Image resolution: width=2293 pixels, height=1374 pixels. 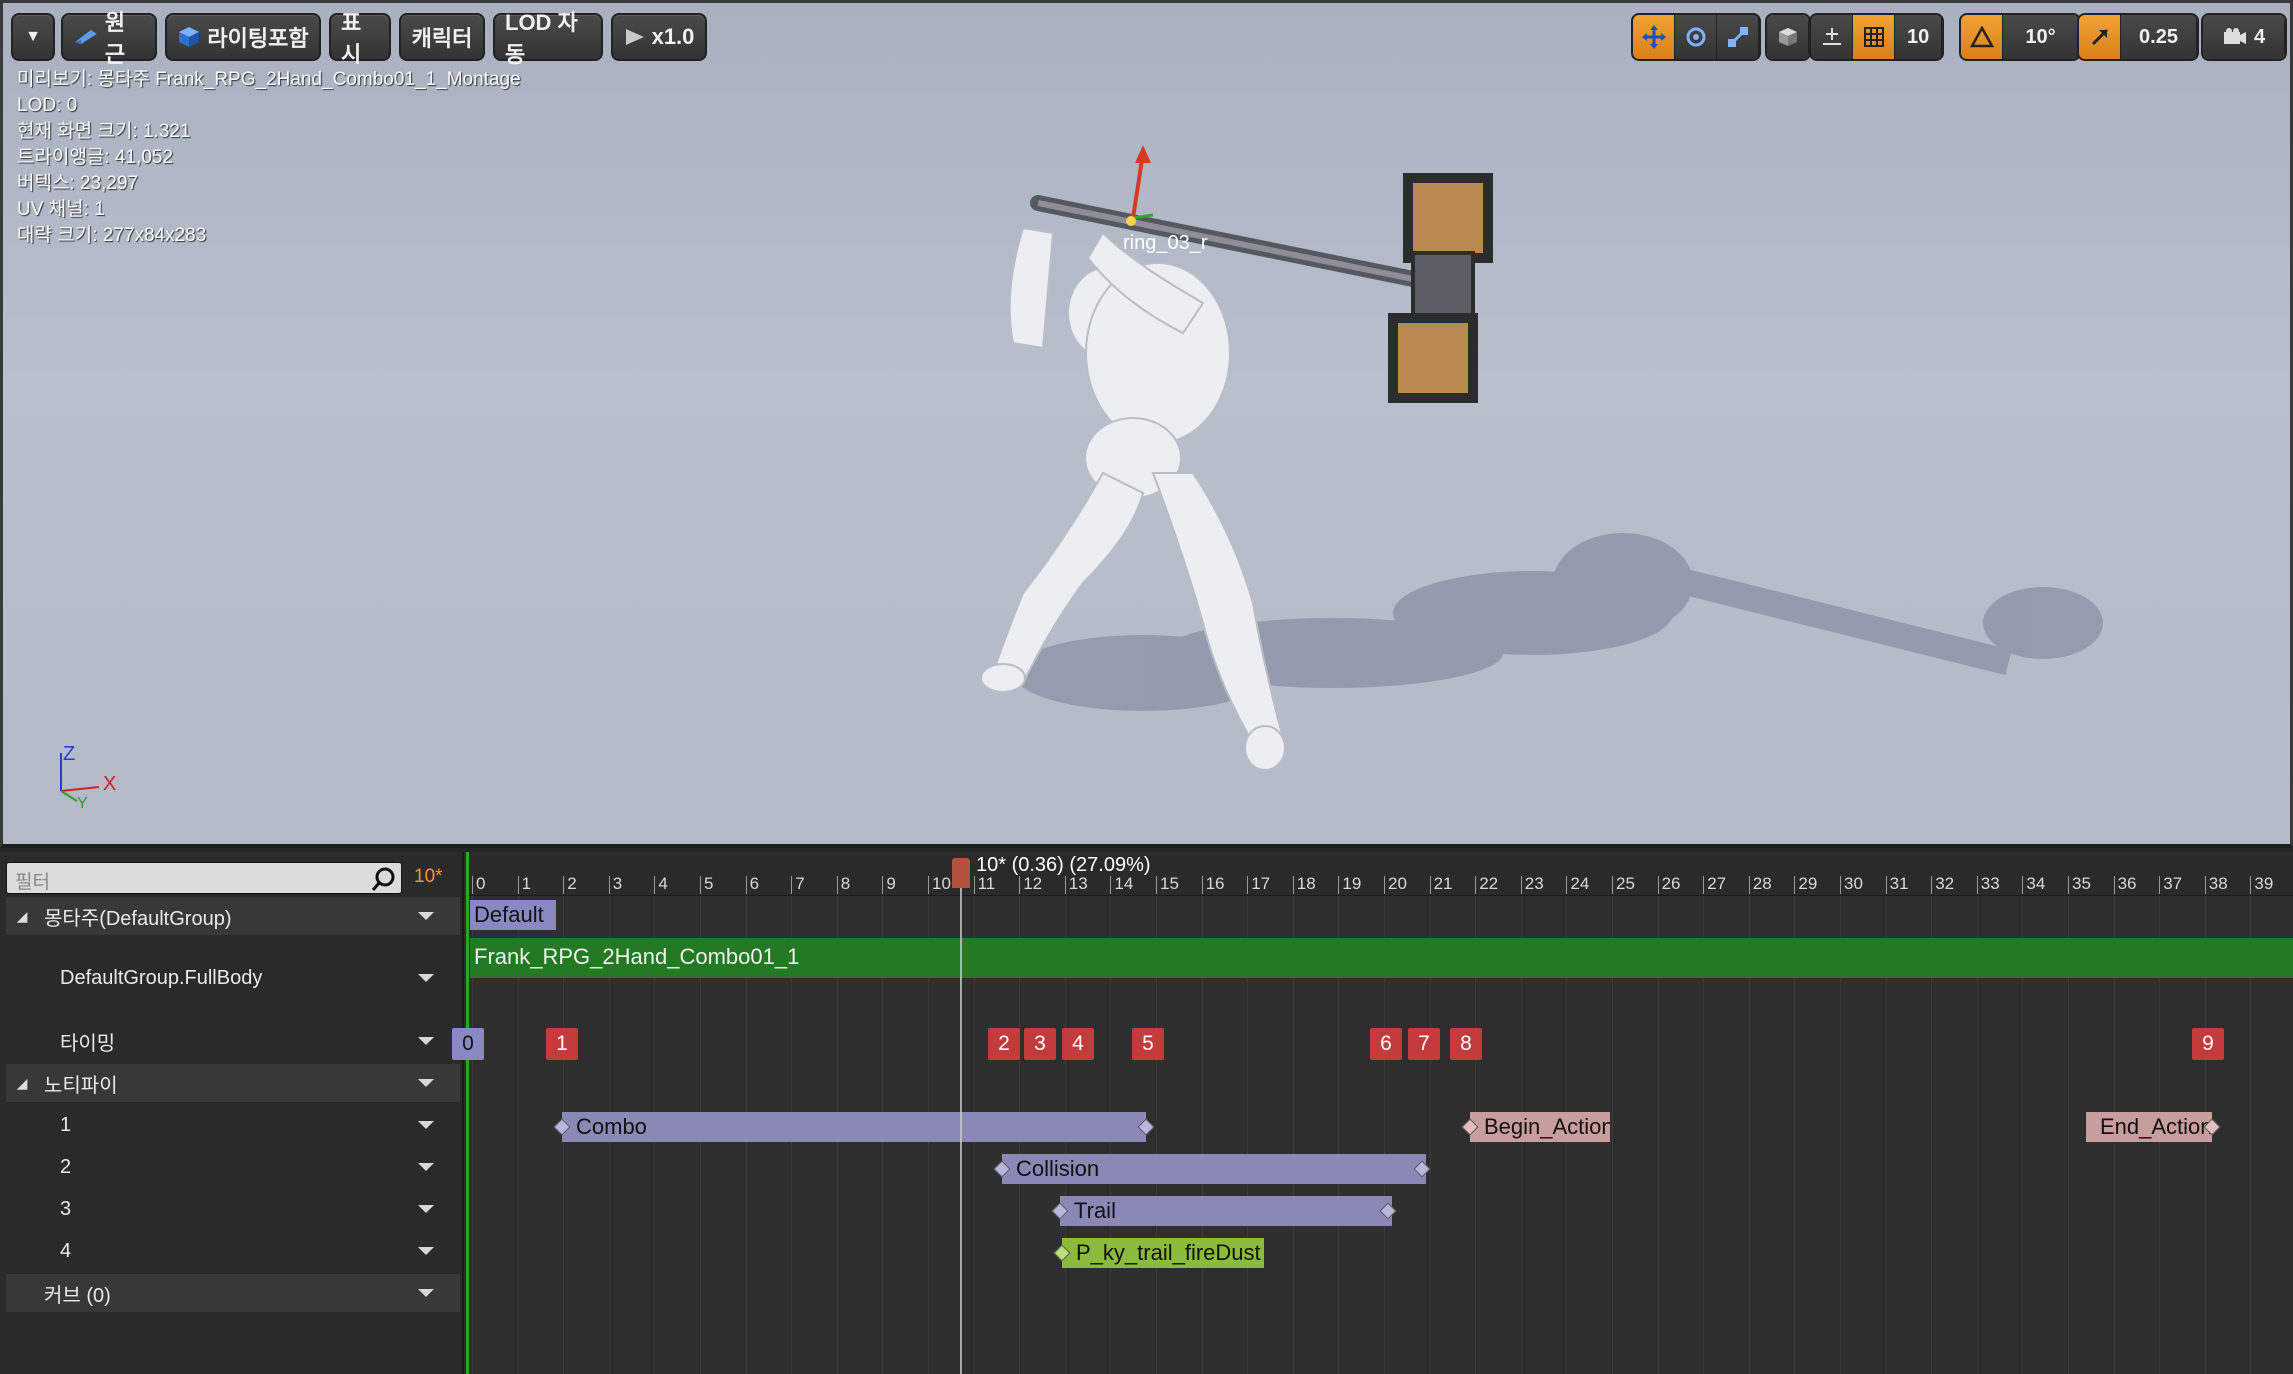 What do you see at coordinates (204, 878) in the screenshot?
I see `filter-input: 필터` at bounding box center [204, 878].